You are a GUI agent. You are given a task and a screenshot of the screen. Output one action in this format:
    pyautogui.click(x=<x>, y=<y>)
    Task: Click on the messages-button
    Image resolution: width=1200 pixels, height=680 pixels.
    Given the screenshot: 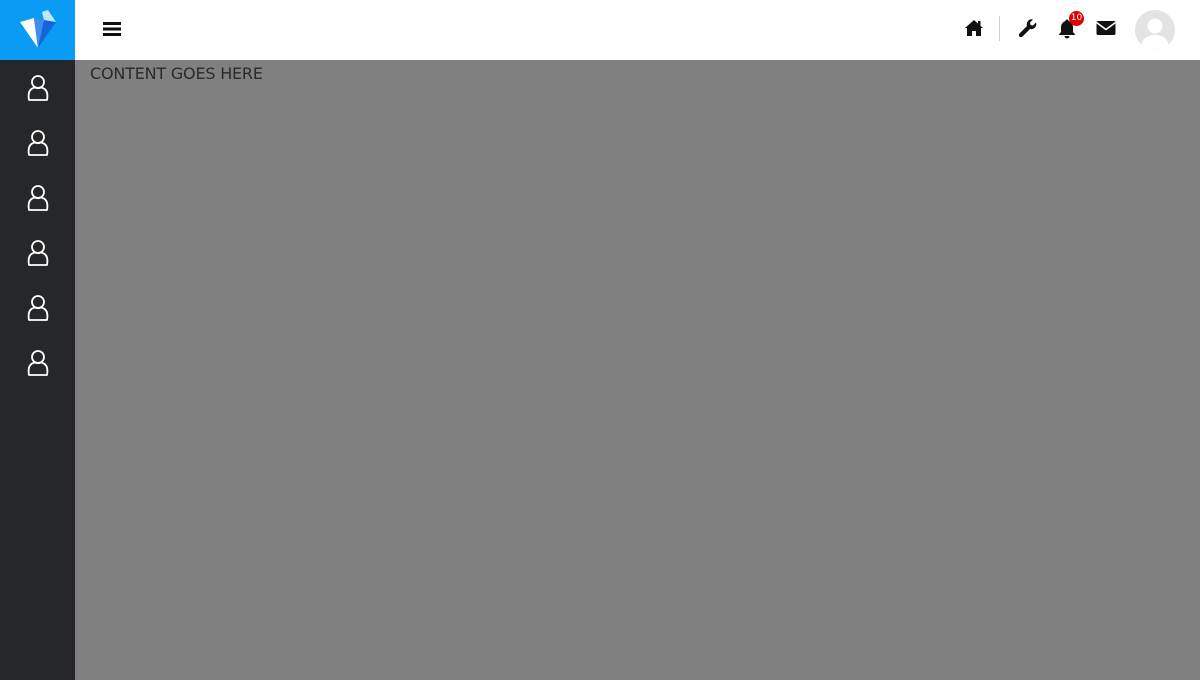 What is the action you would take?
    pyautogui.click(x=1106, y=28)
    